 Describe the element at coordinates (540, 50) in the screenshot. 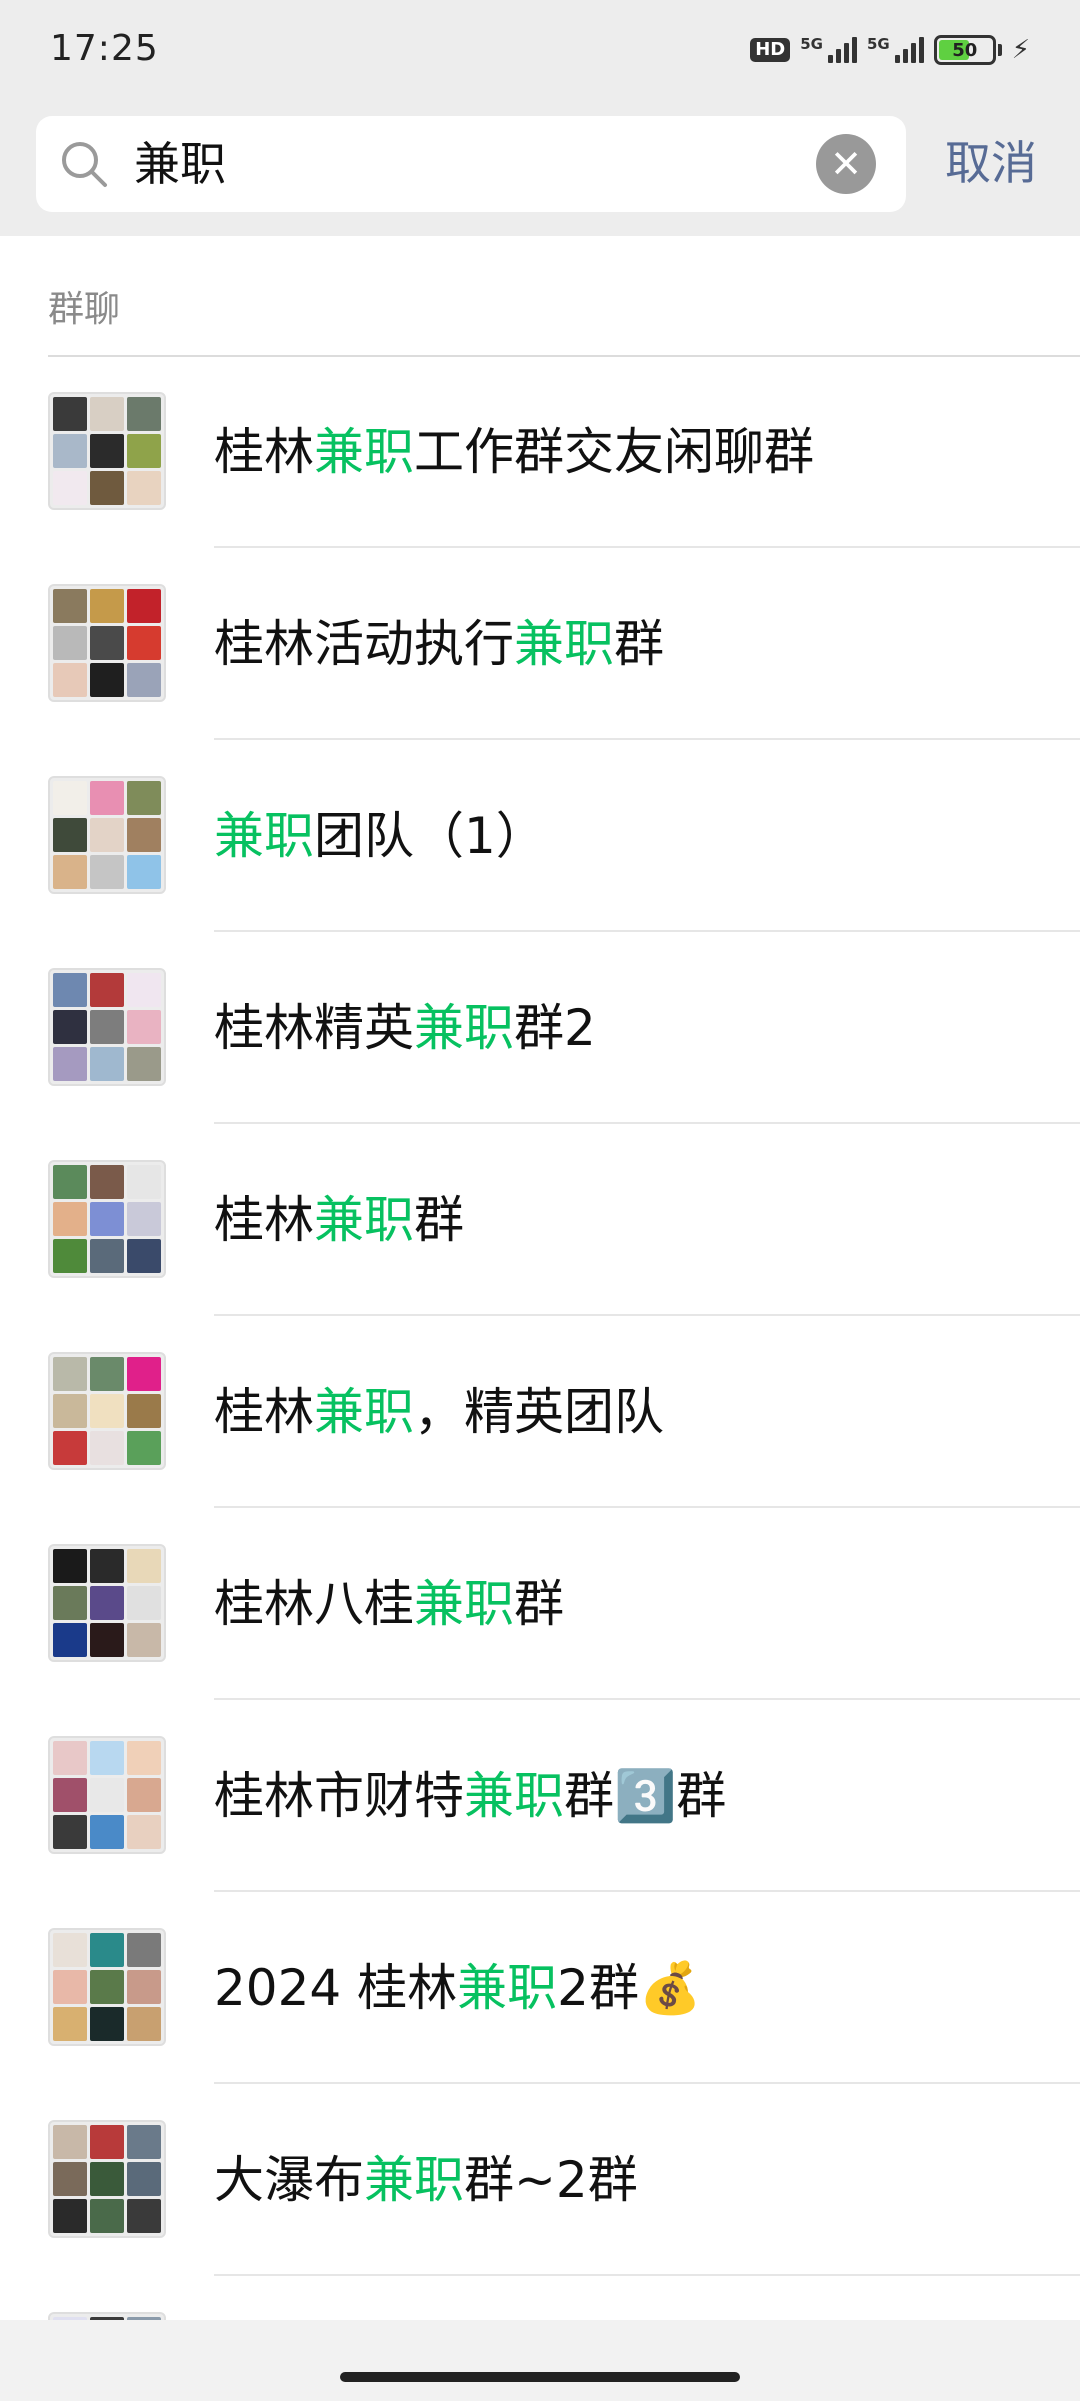

I see `status-bar: 17:25 HD 5G 5G 50 ⚡` at that location.